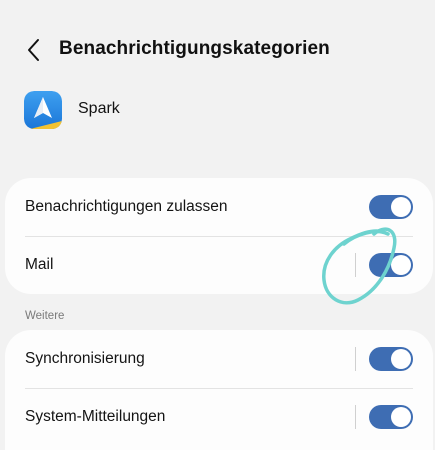 The width and height of the screenshot is (435, 450). What do you see at coordinates (95, 416) in the screenshot?
I see `system-messages-label: System-Mitteilungen` at bounding box center [95, 416].